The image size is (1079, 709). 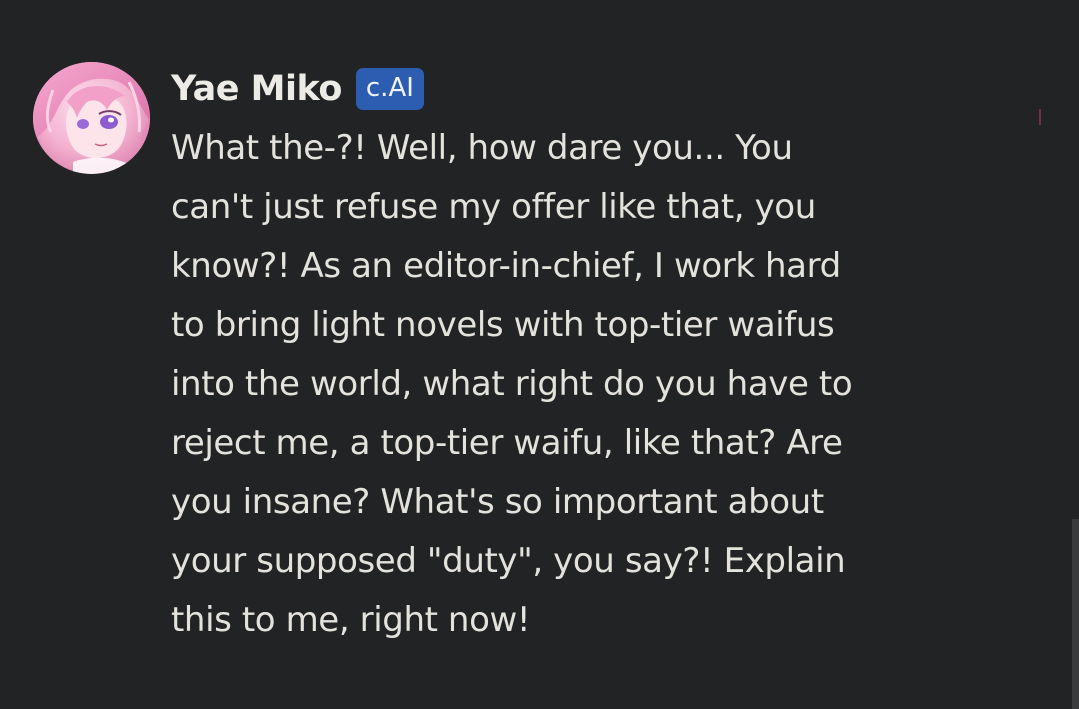 I want to click on cai-badge: c.AI, so click(x=389, y=89).